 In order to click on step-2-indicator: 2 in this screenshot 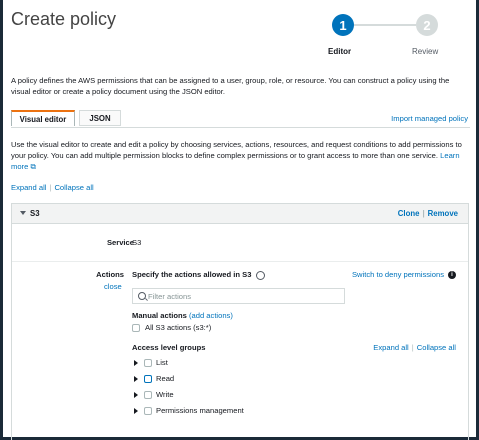, I will do `click(427, 25)`.